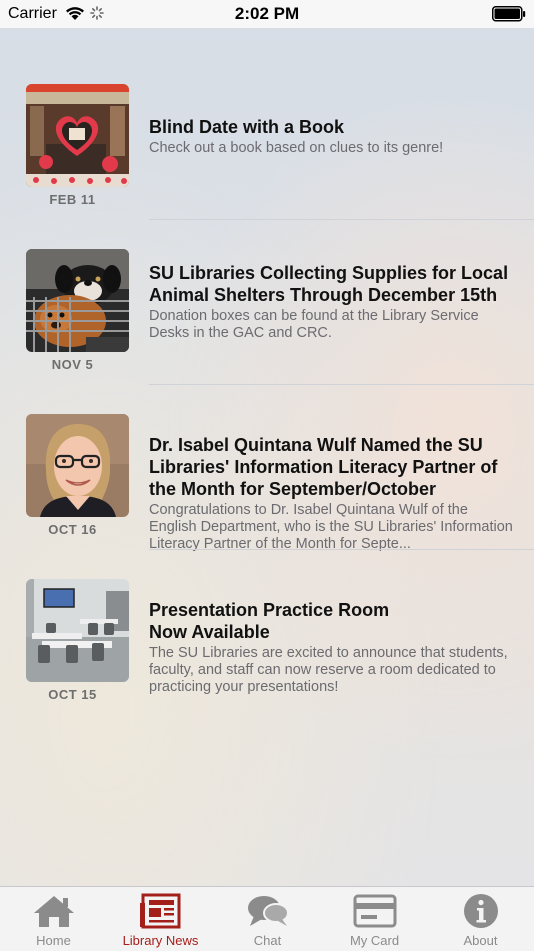 The height and width of the screenshot is (951, 534). What do you see at coordinates (77, 630) in the screenshot?
I see `news-thumbnail-room` at bounding box center [77, 630].